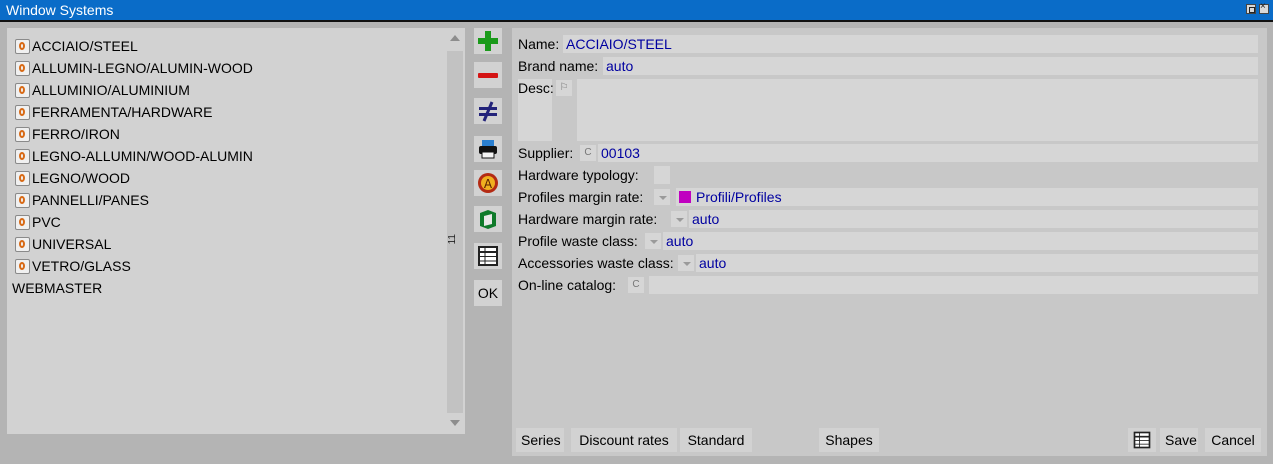 The image size is (1273, 464). I want to click on list-item-label: ACCIAIO/STEEL, so click(85, 46).